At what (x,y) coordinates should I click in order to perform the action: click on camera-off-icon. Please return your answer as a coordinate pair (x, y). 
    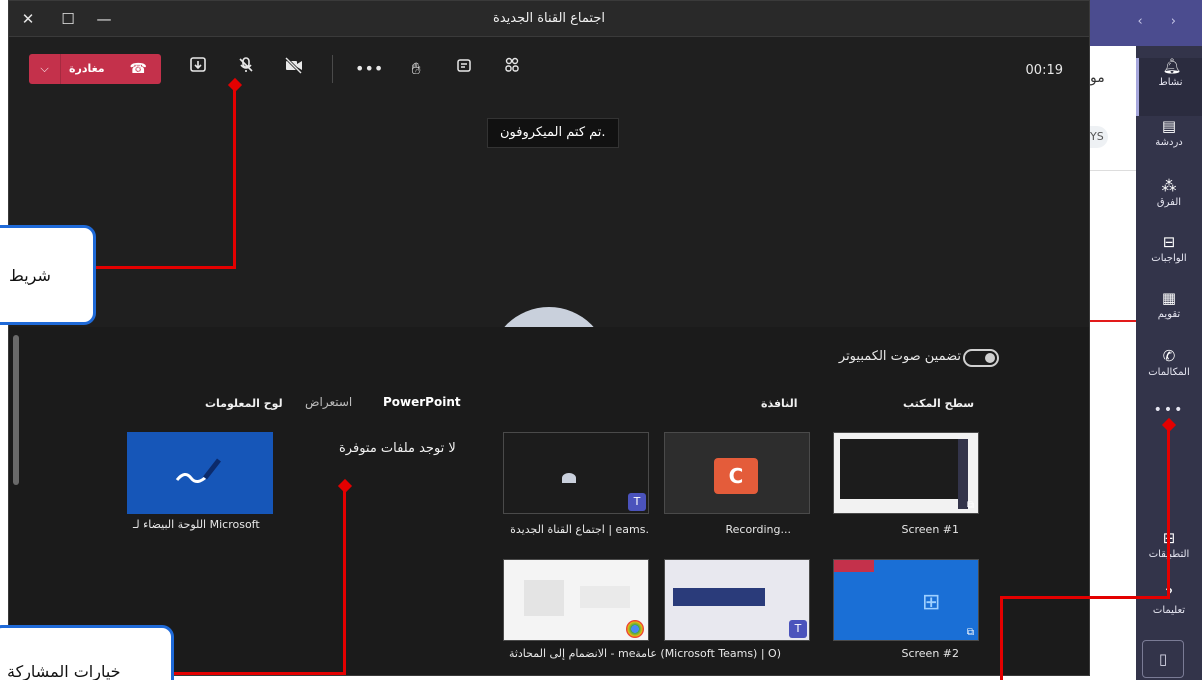
    Looking at the image, I should click on (294, 69).